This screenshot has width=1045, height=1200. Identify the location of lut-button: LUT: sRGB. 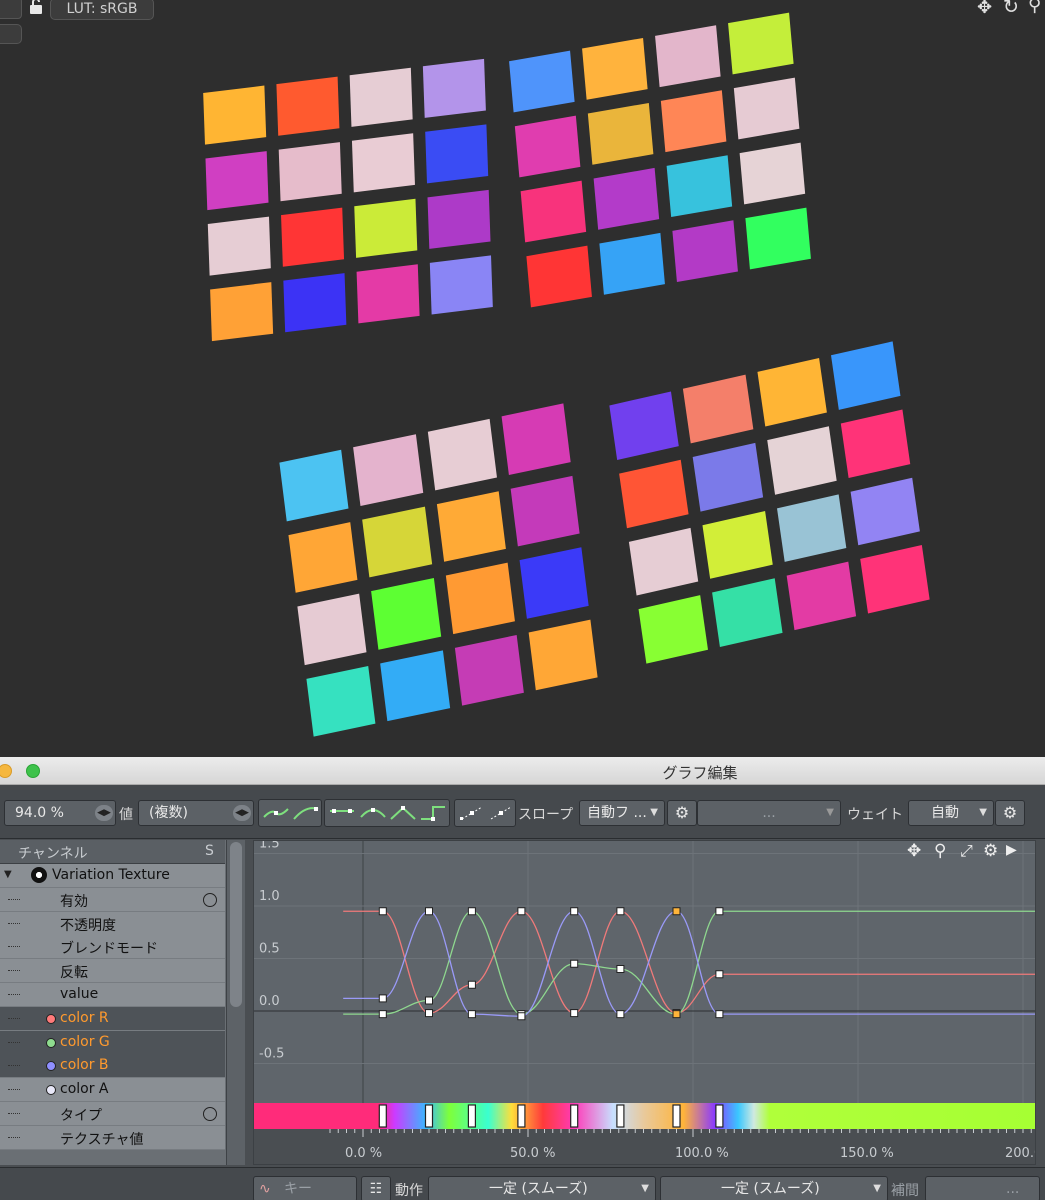
(102, 10).